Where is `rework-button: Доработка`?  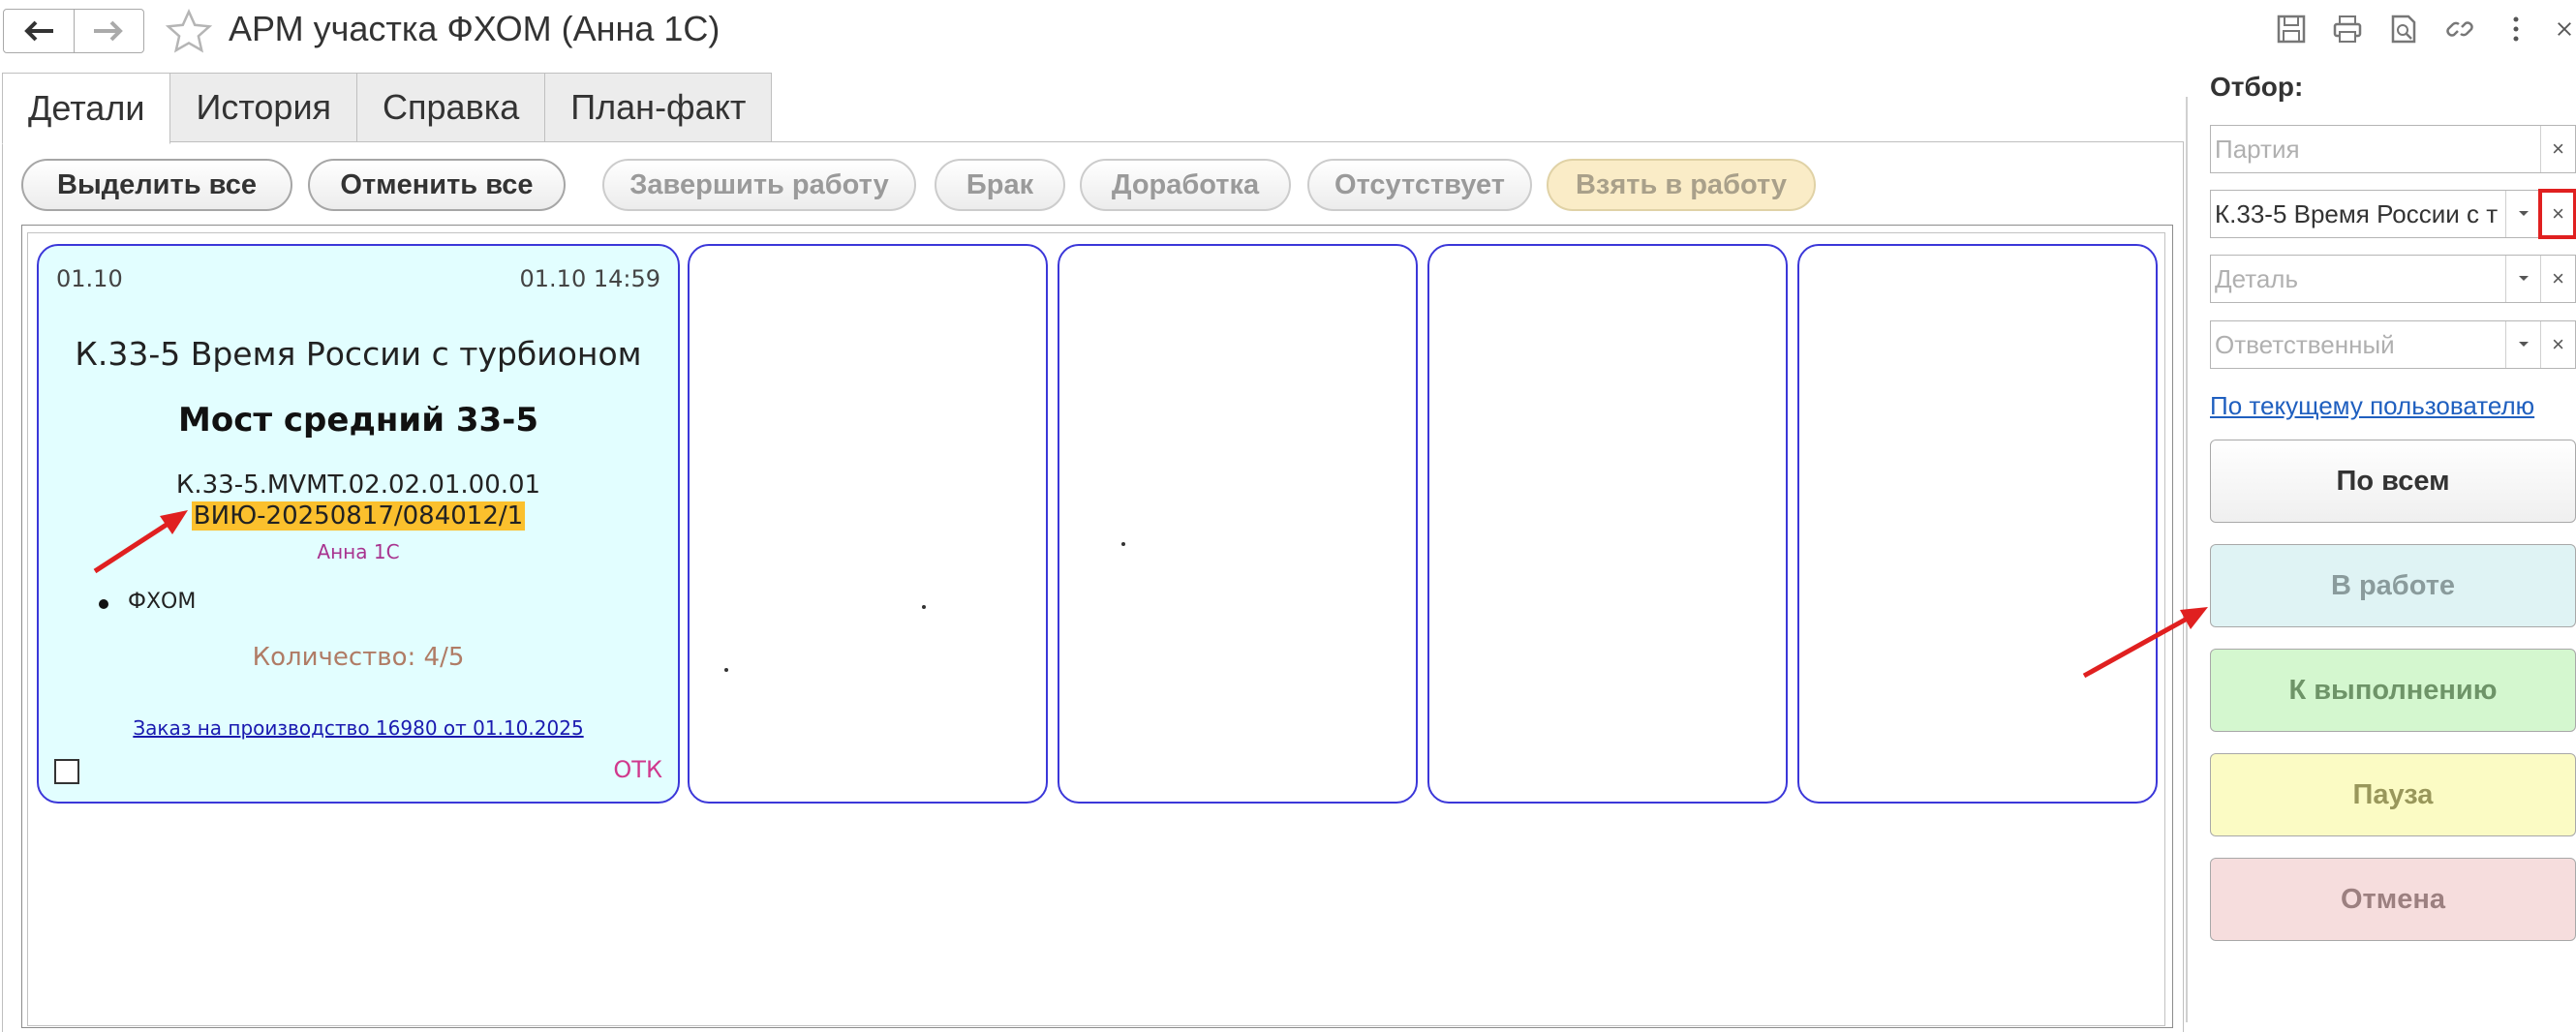 rework-button: Доработка is located at coordinates (1185, 185).